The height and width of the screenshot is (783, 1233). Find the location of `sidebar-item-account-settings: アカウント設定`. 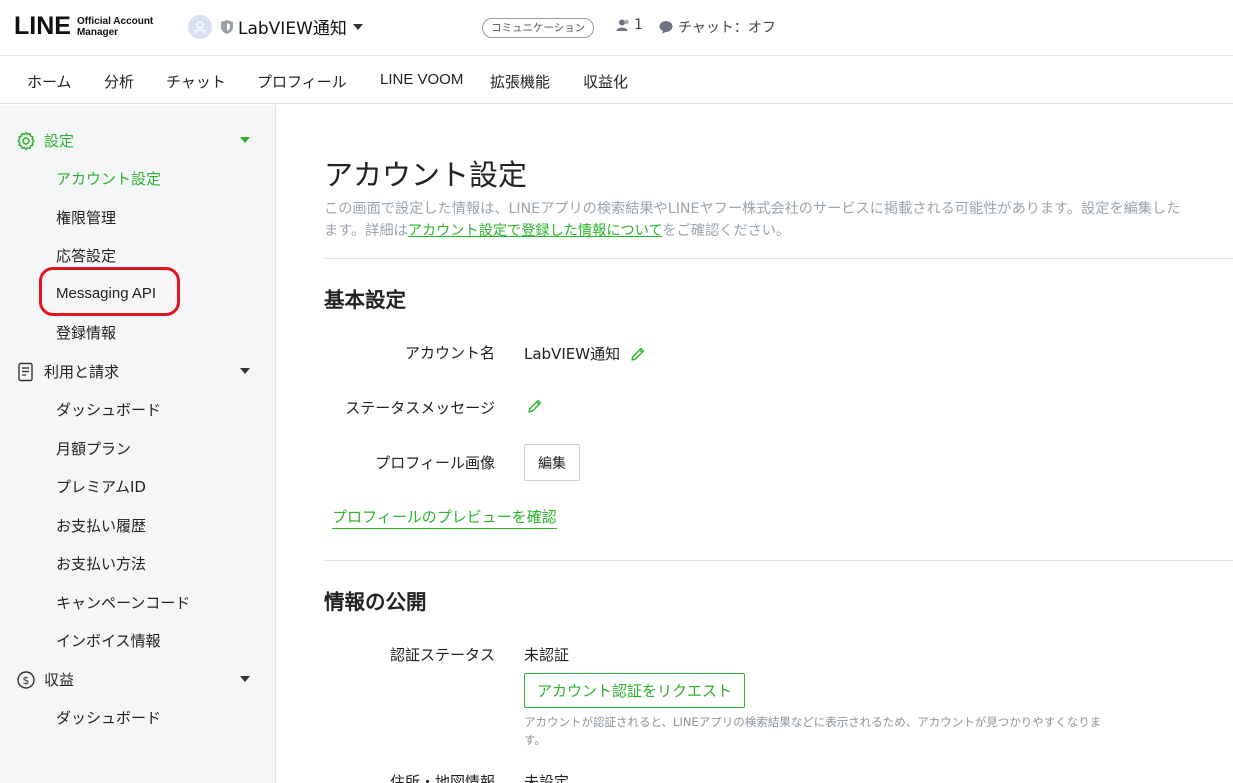

sidebar-item-account-settings: アカウント設定 is located at coordinates (108, 178).